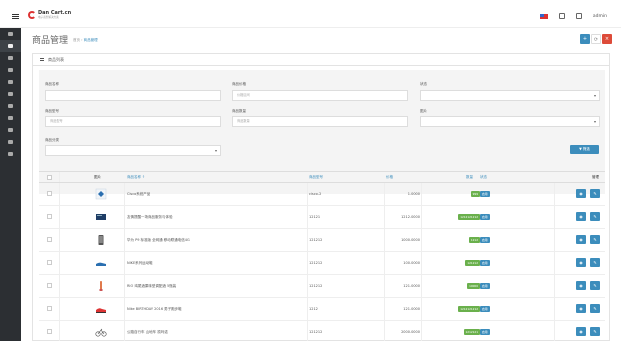 The width and height of the screenshot is (621, 341). I want to click on product-price: 2000.0000, so click(410, 332).